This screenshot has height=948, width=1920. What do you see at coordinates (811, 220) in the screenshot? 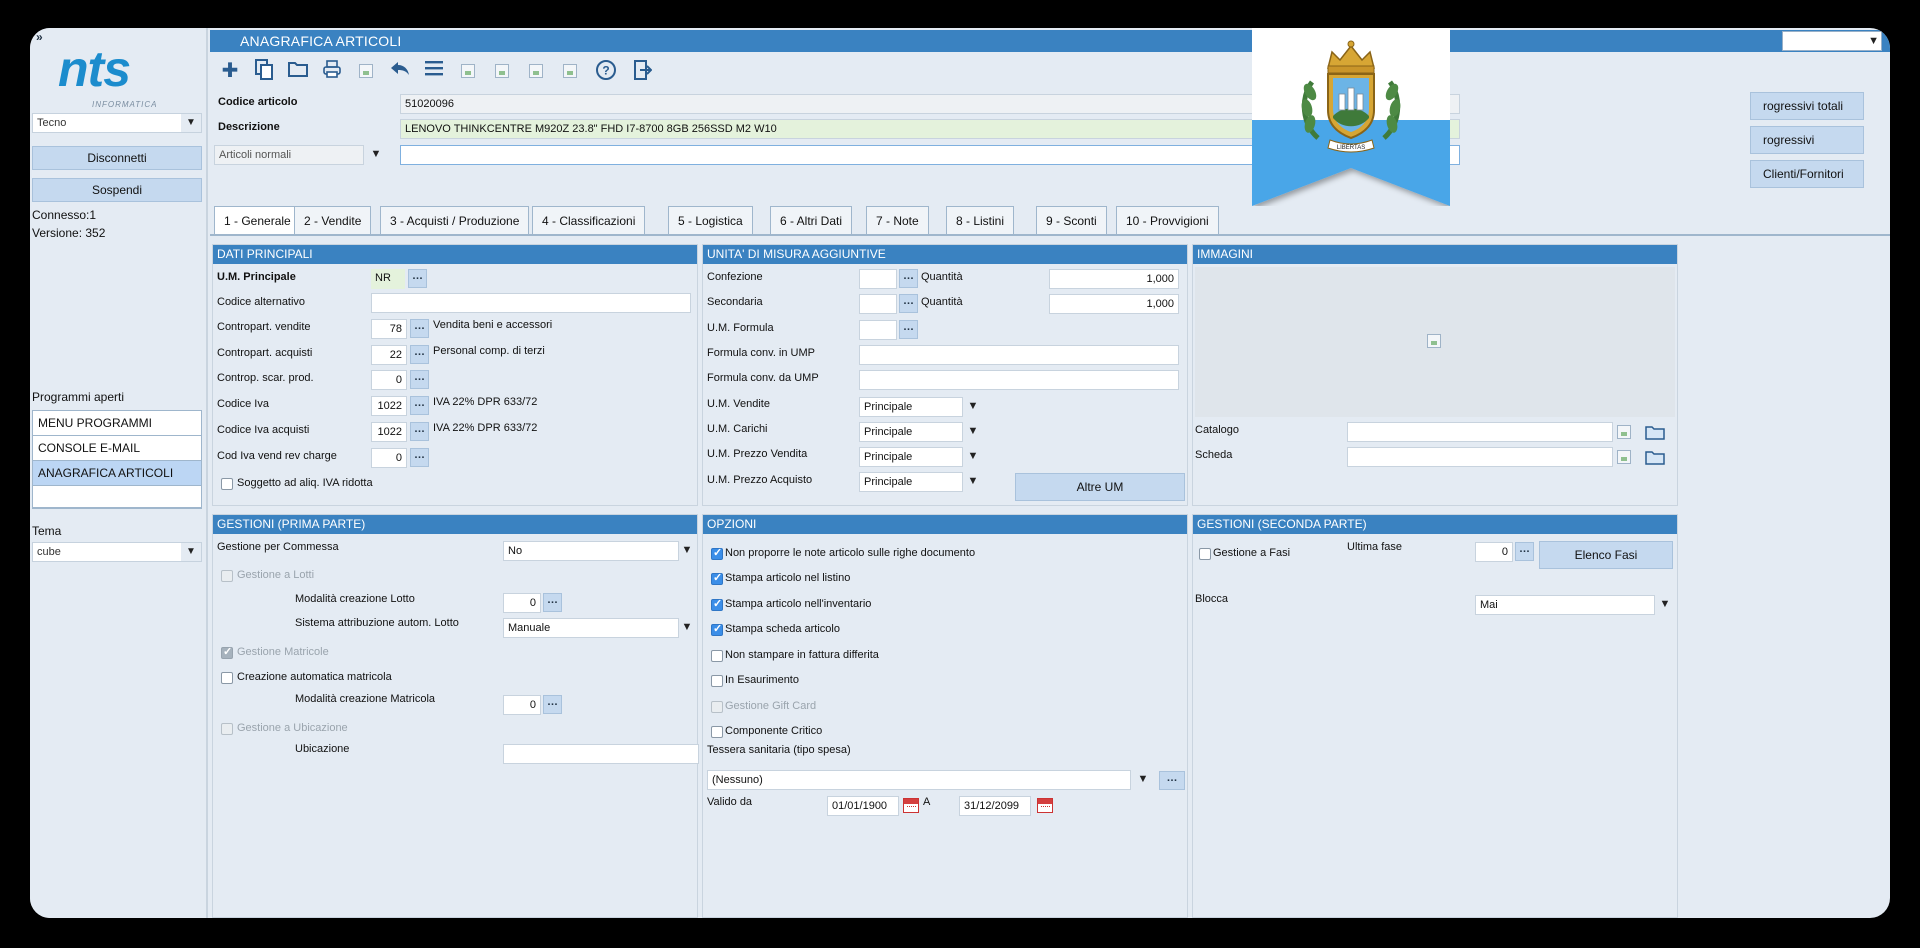
I see `tab-altri-dati: 6 - Altri Dati` at bounding box center [811, 220].